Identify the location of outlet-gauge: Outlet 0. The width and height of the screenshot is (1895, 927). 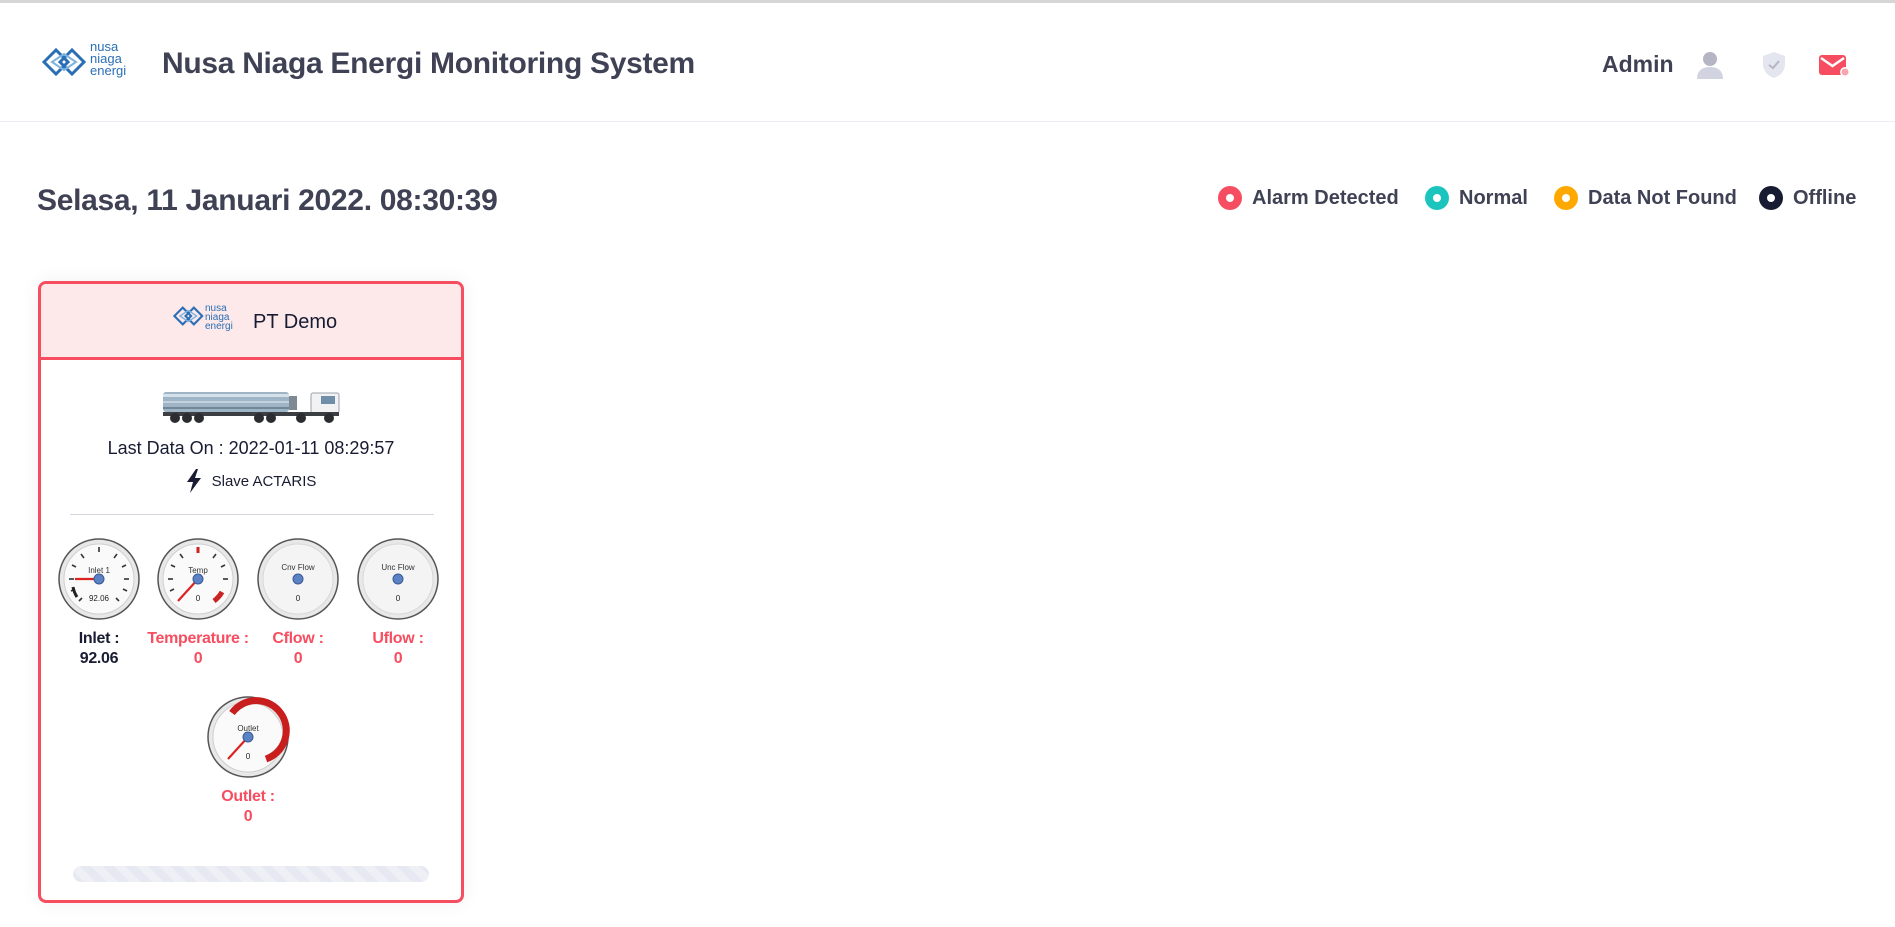
(248, 737).